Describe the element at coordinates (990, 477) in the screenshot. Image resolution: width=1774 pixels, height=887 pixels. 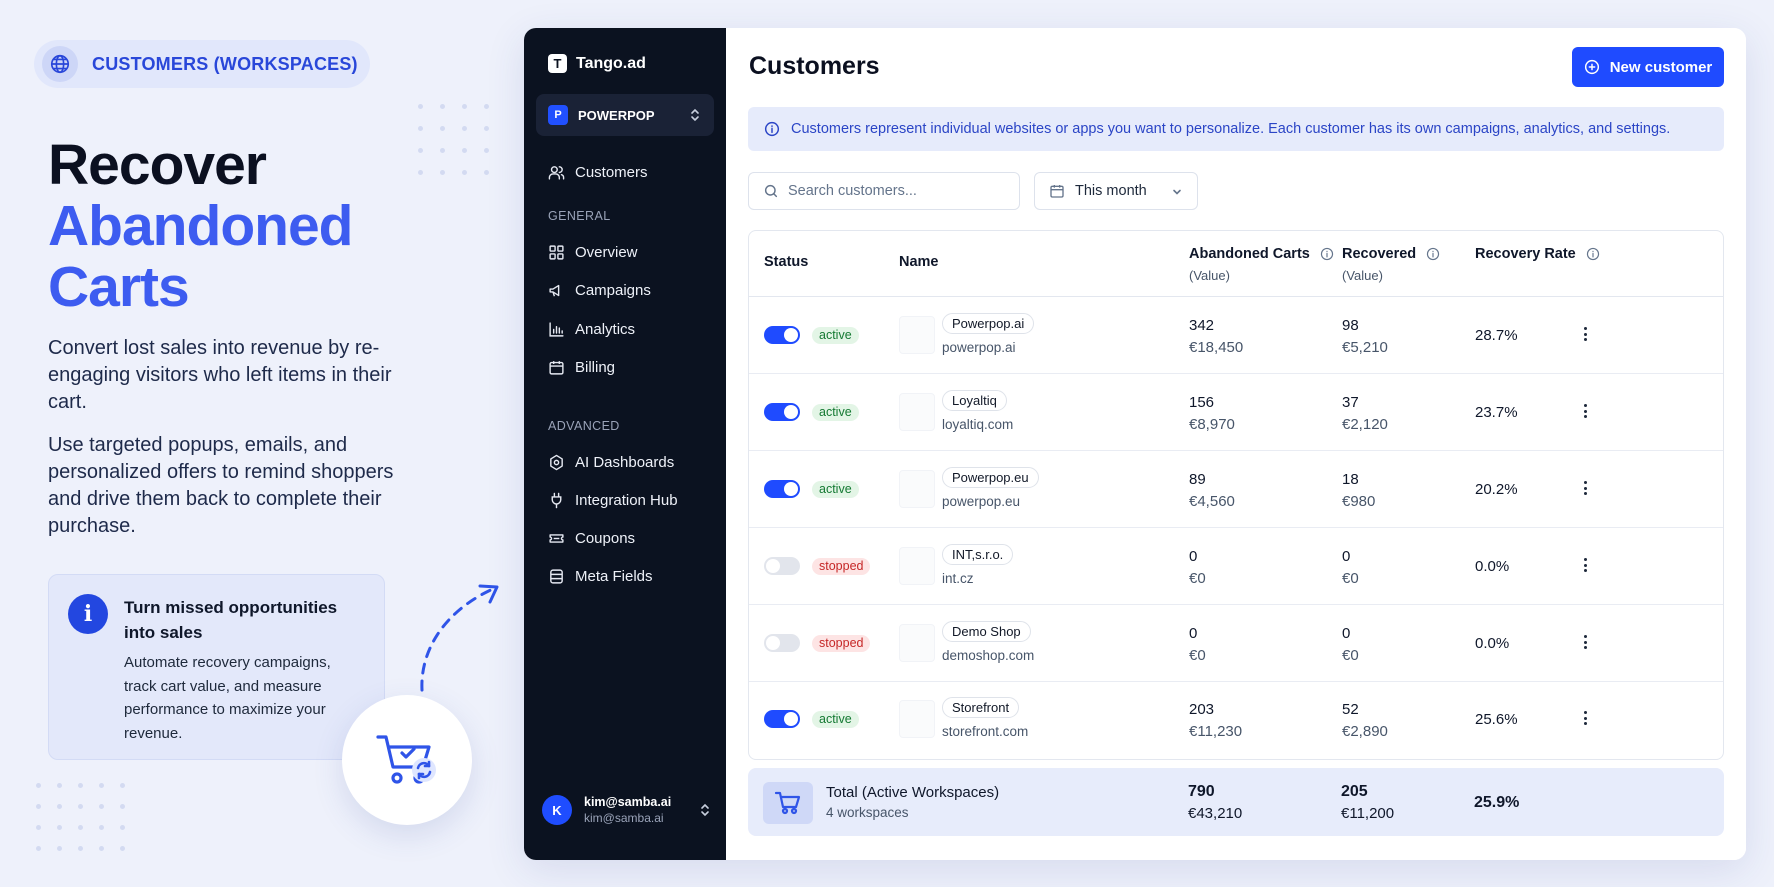
I see `customer-name: Powerpop.eu` at that location.